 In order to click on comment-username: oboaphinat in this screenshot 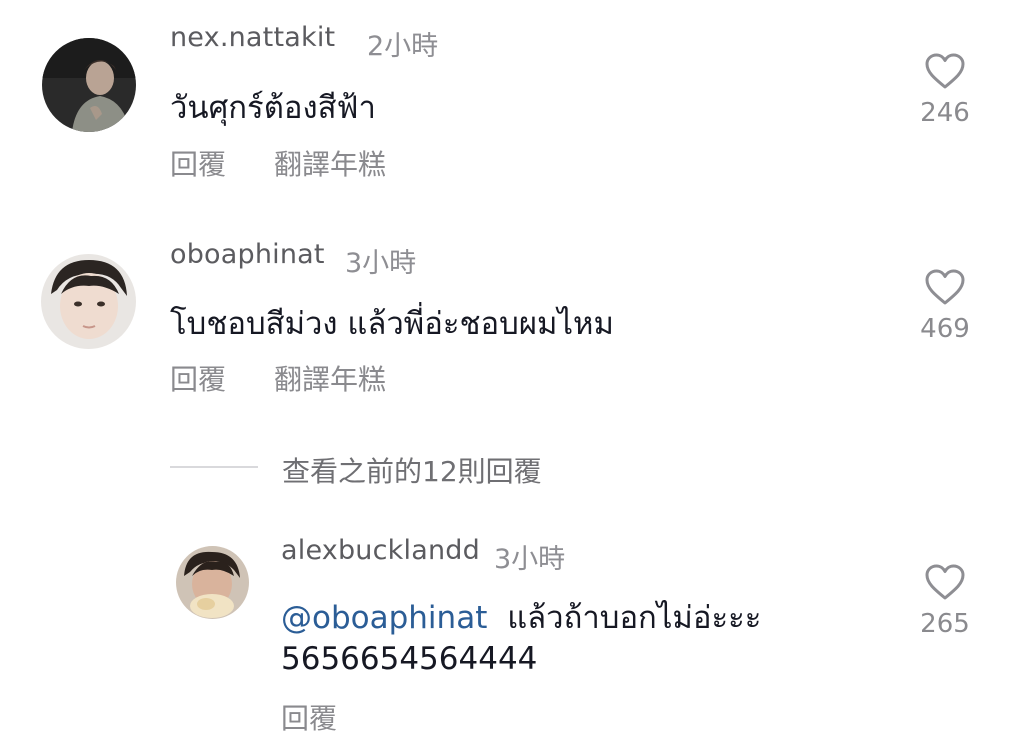, I will do `click(247, 254)`.